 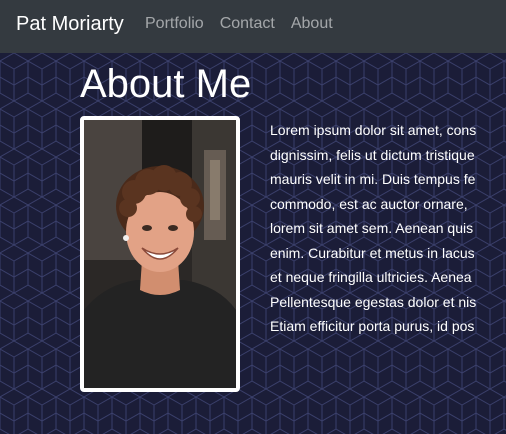 What do you see at coordinates (372, 252) in the screenshot?
I see `bio-line: enim. Curabitur et metus in lacus` at bounding box center [372, 252].